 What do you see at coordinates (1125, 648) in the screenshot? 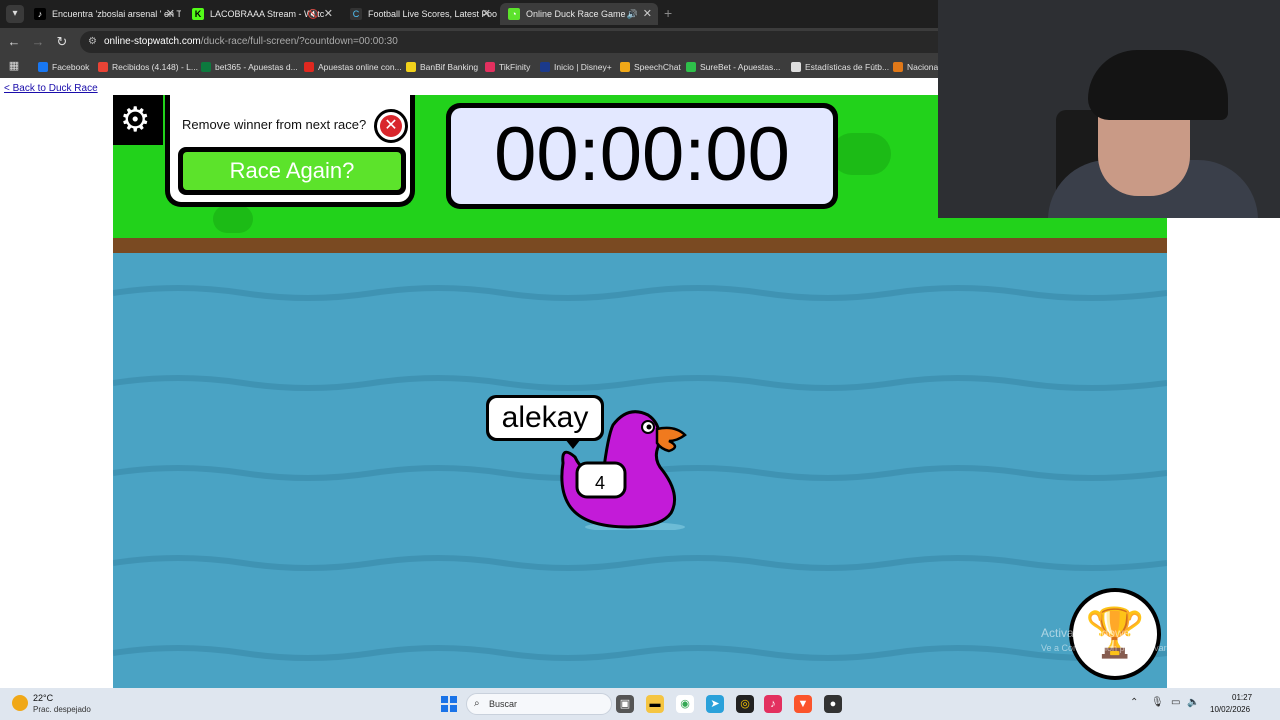
I see `activation-watermark-sub: Ve a Configuración para activar Windows.` at bounding box center [1125, 648].